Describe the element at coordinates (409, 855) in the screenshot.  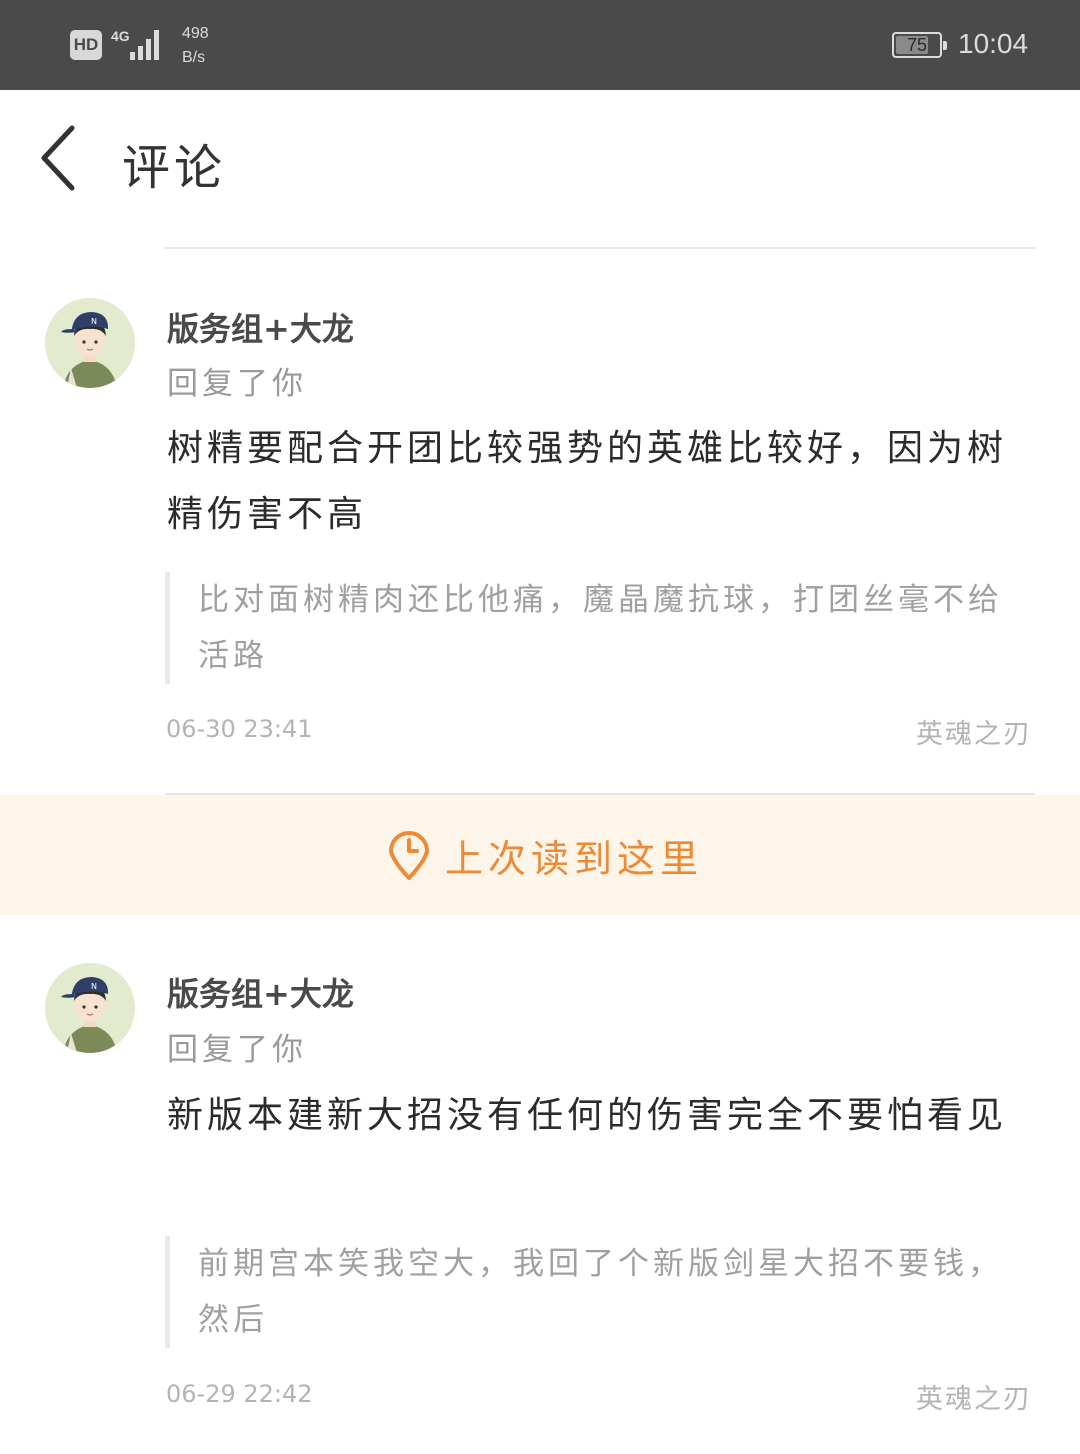
I see `location-clock-icon` at that location.